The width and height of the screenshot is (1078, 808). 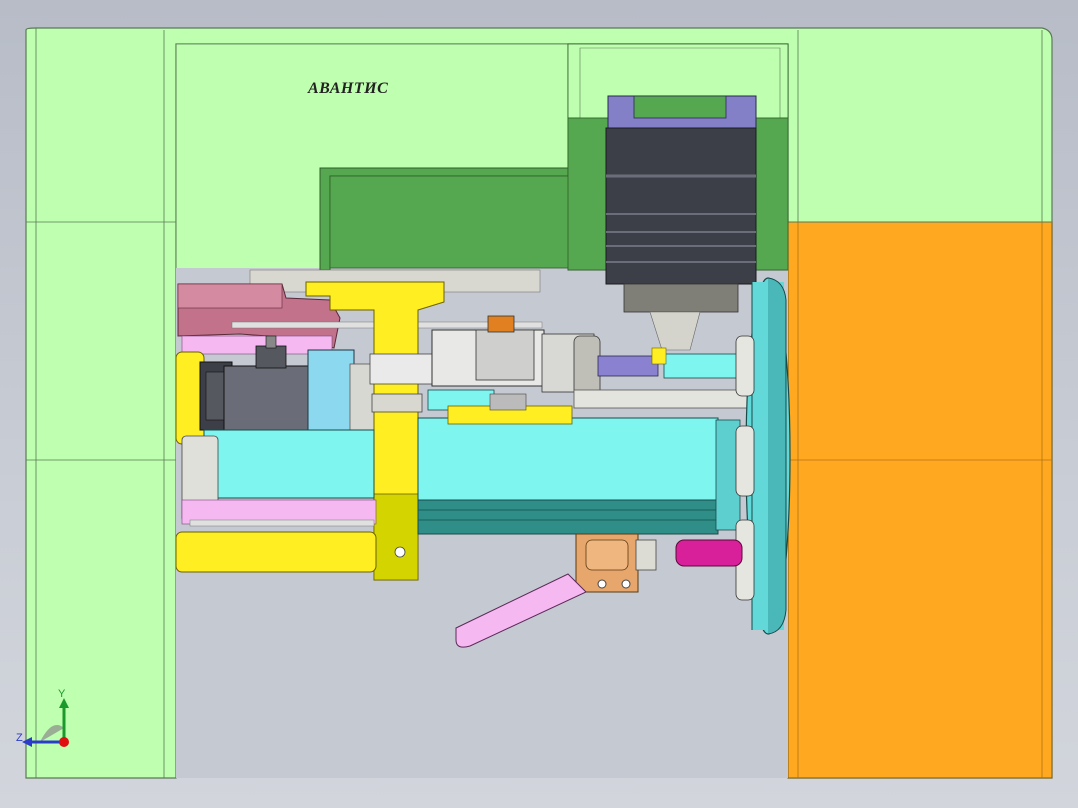 I want to click on y-axis-label: Y, so click(x=62, y=694).